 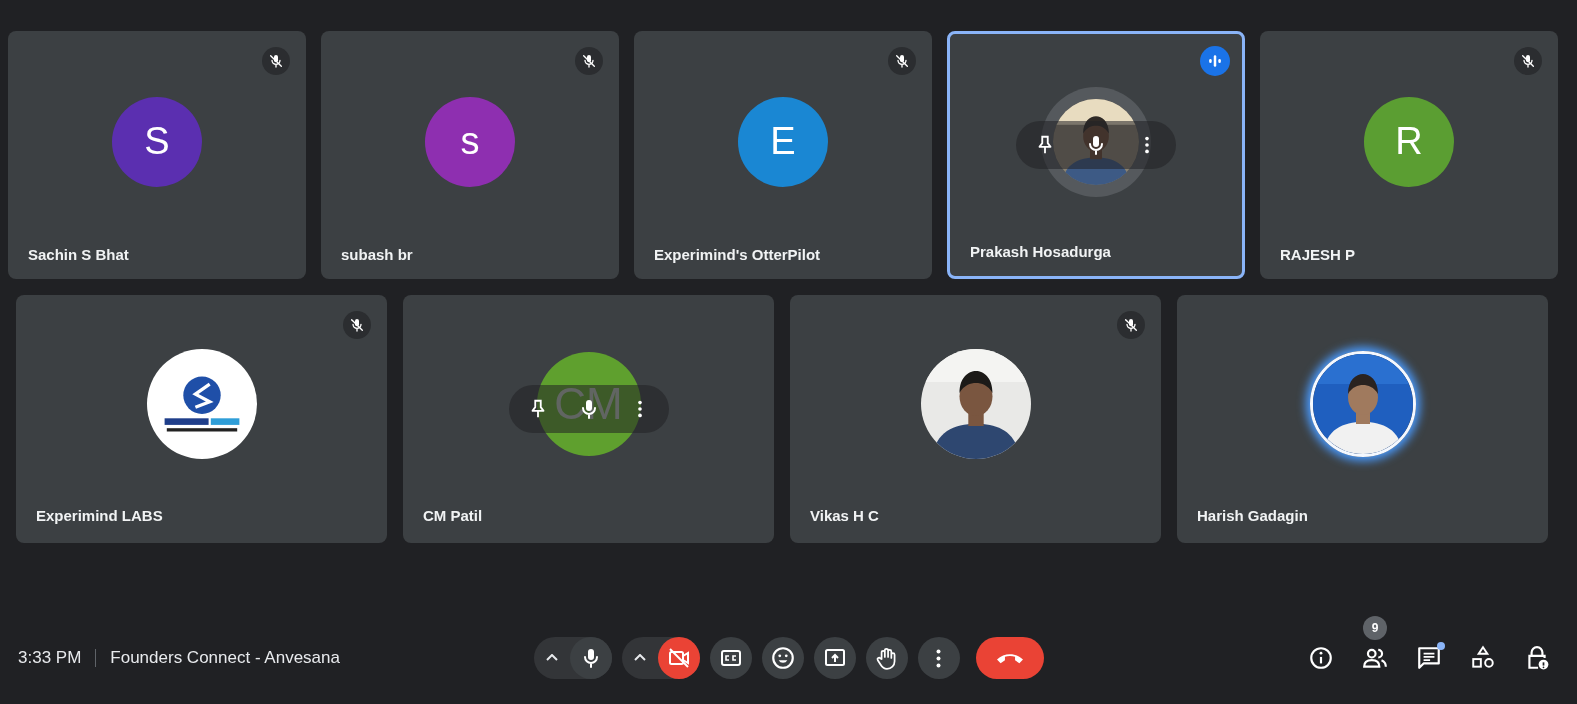 I want to click on info-icon, so click(x=1321, y=658).